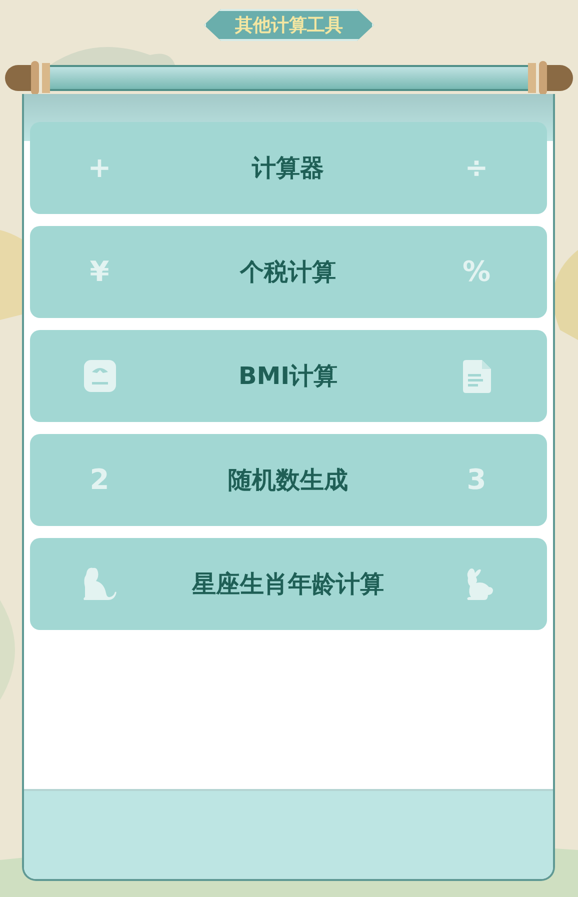 The width and height of the screenshot is (578, 897). What do you see at coordinates (288, 272) in the screenshot?
I see `tool-button: ¥ 个税计算 %` at bounding box center [288, 272].